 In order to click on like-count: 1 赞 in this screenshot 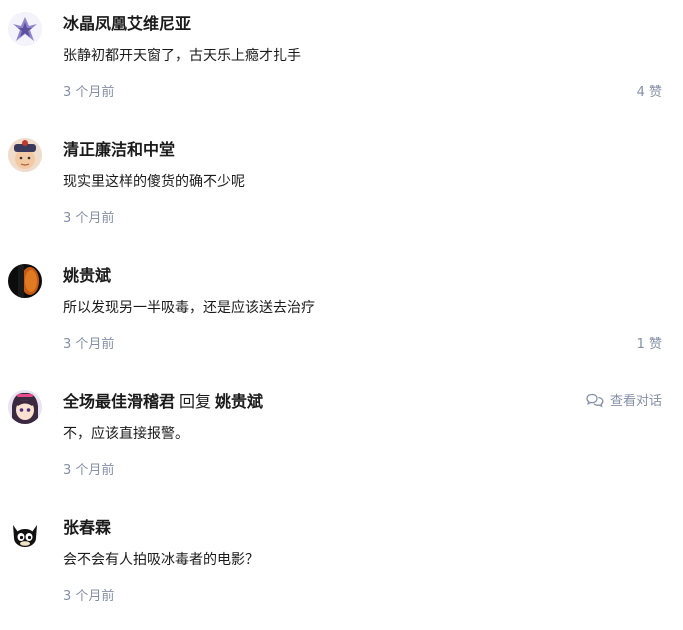, I will do `click(649, 342)`.